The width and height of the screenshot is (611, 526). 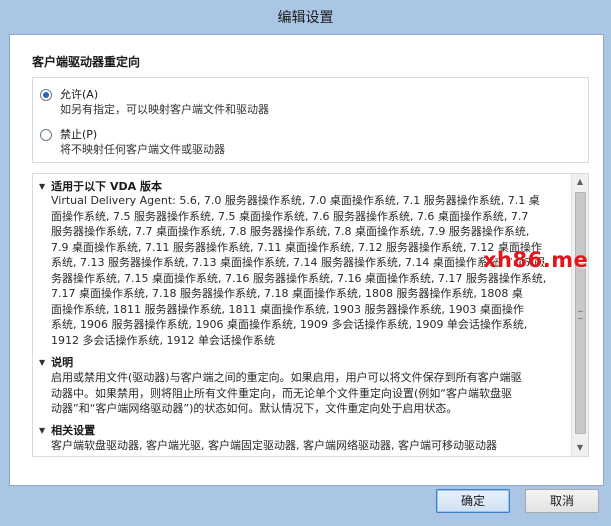 What do you see at coordinates (73, 430) in the screenshot?
I see `related-title: 相关设置` at bounding box center [73, 430].